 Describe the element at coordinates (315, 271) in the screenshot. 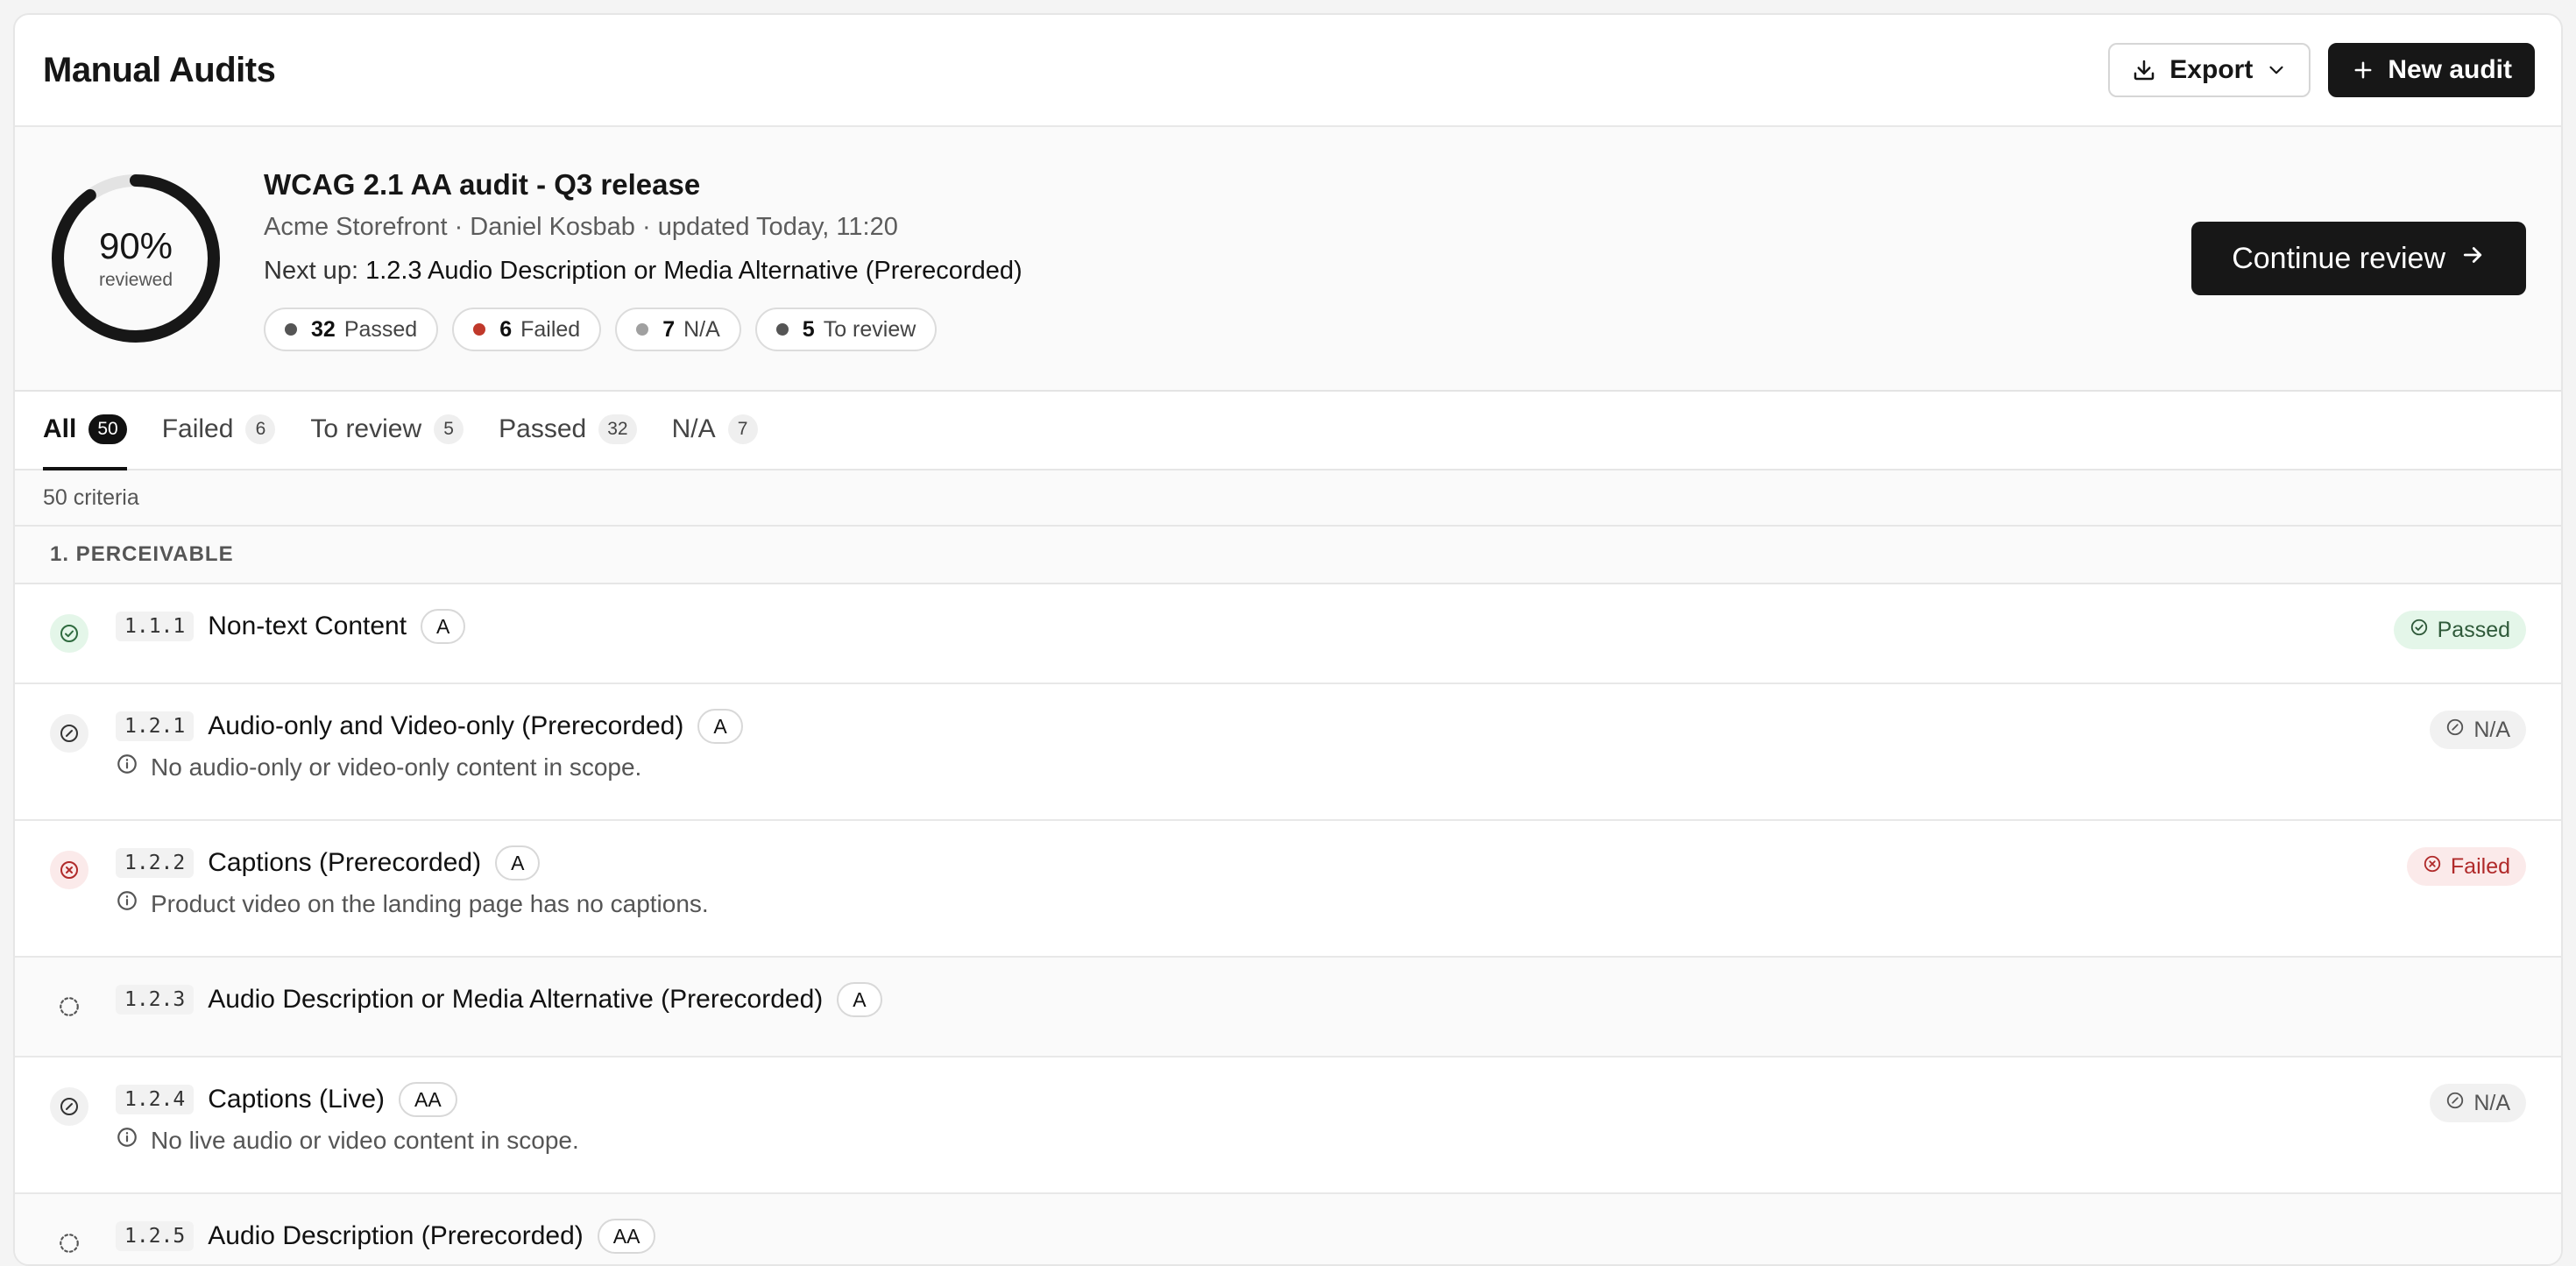

I see `next-up-prefix: Next up:` at that location.